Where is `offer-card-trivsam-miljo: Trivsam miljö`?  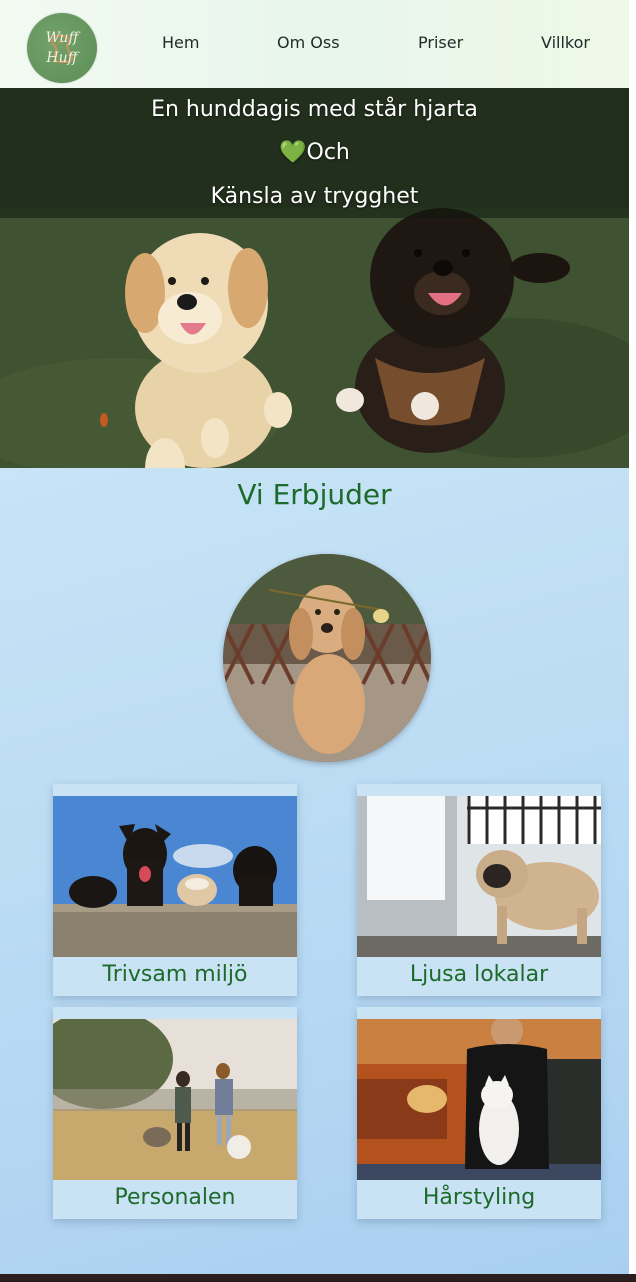
offer-card-trivsam-miljo: Trivsam miljö is located at coordinates (175, 890).